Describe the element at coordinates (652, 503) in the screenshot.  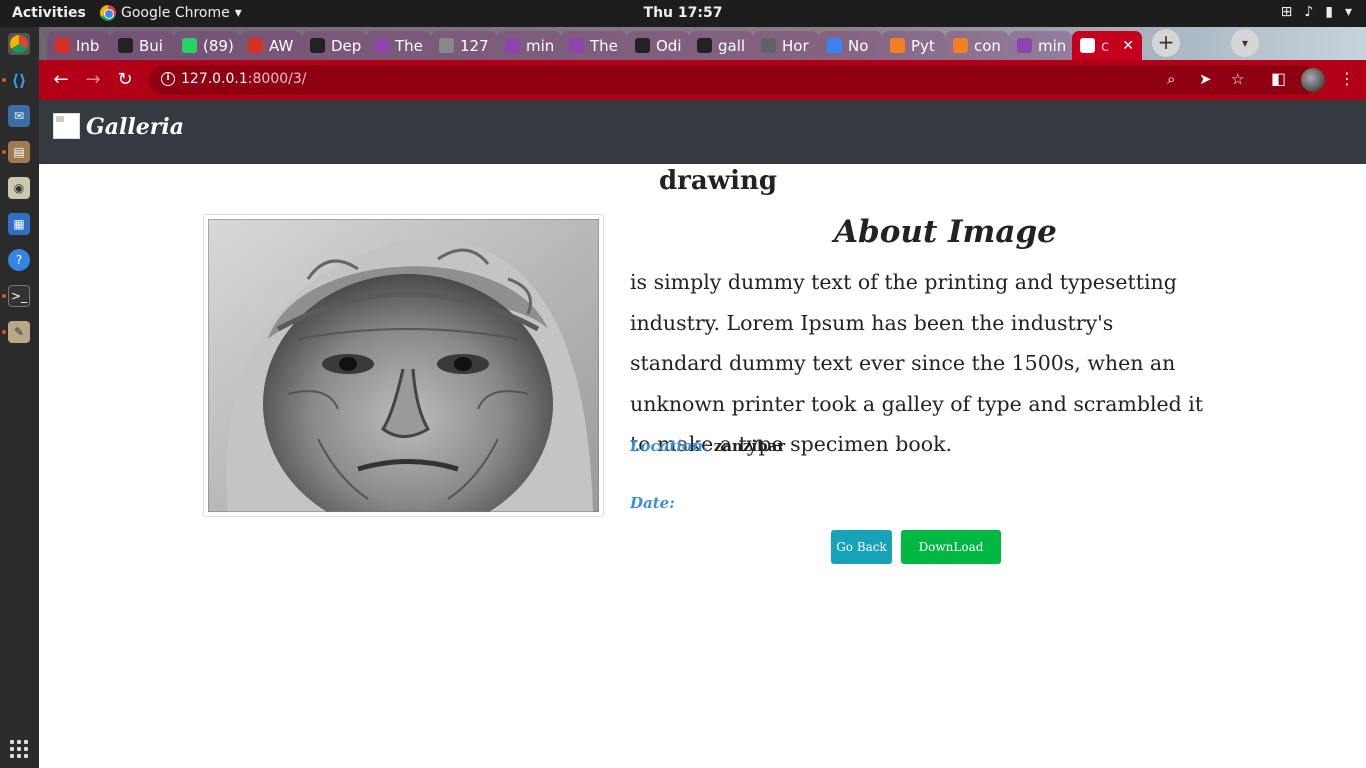
I see `date-label: Date:` at that location.